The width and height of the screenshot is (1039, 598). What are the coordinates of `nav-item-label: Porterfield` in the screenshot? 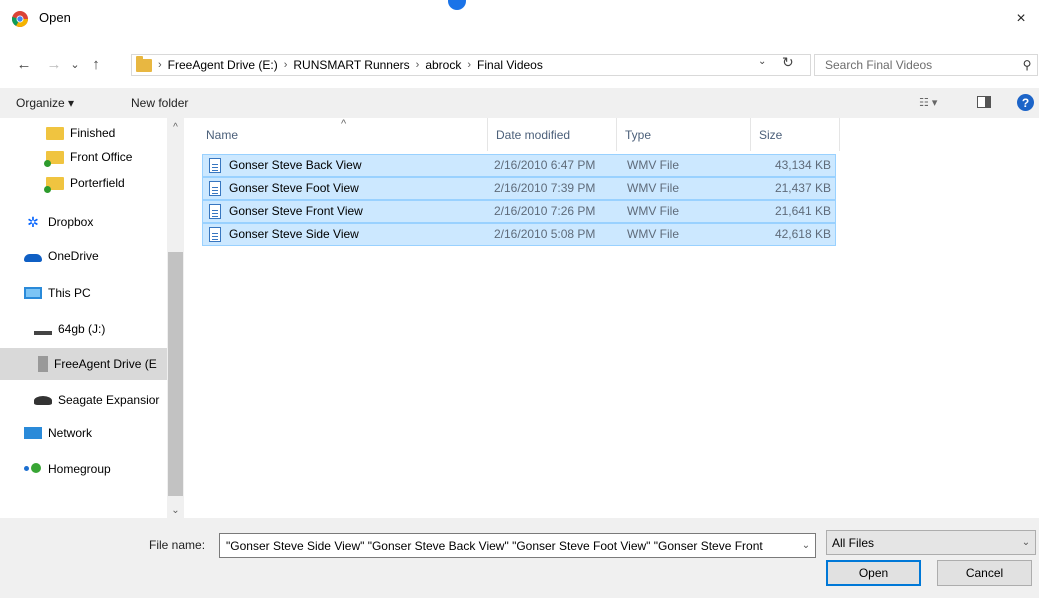 It's located at (97, 183).